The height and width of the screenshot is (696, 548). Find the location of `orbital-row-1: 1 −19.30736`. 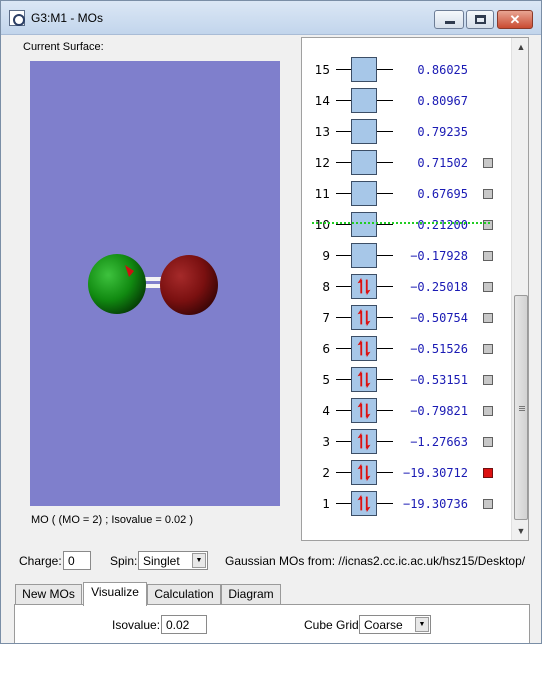

orbital-row-1: 1 −19.30736 is located at coordinates (407, 503).